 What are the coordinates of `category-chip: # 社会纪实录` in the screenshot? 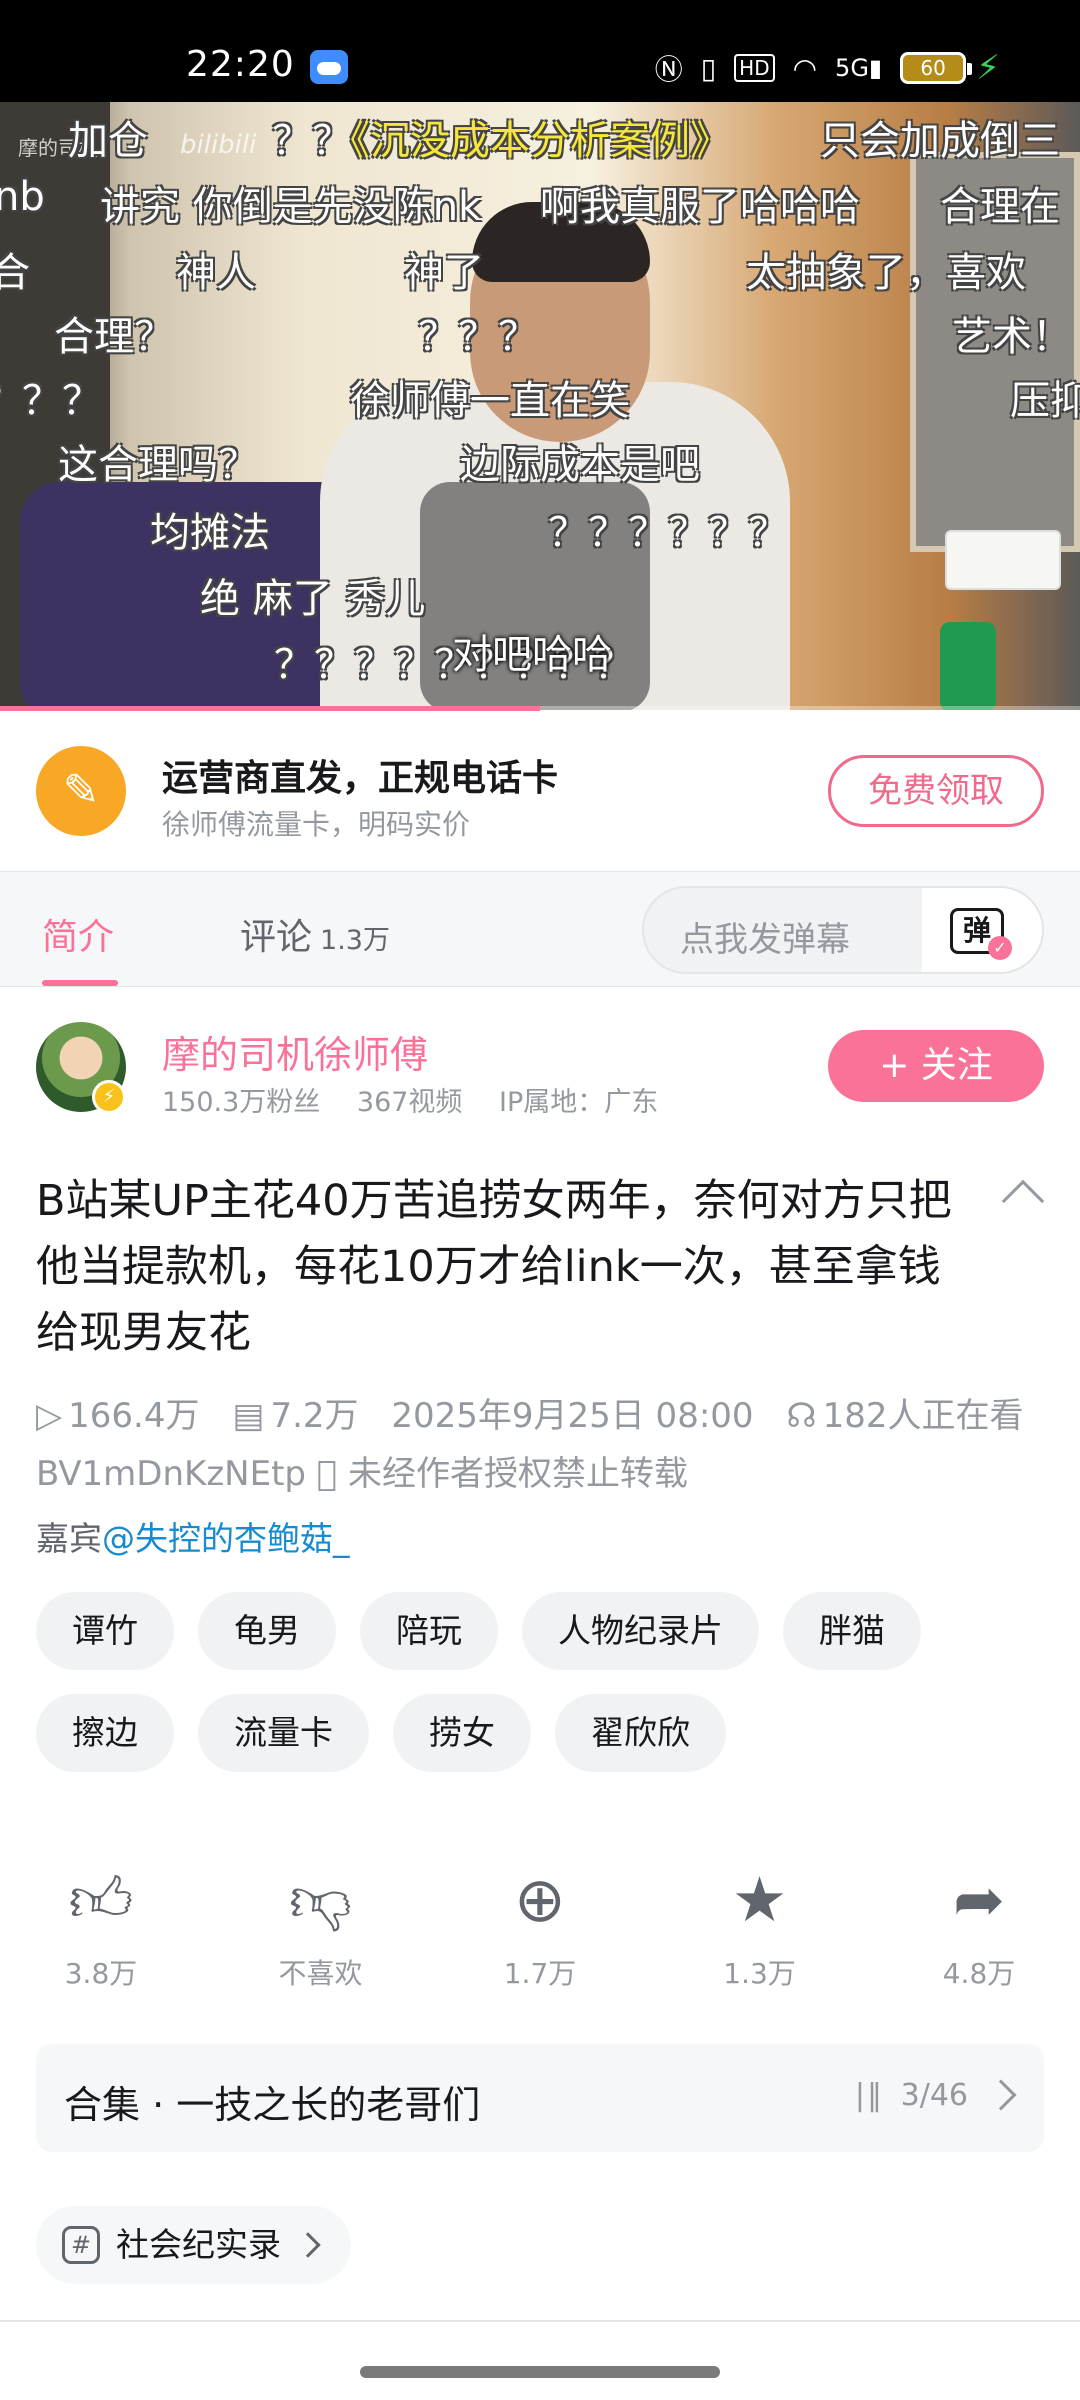 It's located at (193, 2245).